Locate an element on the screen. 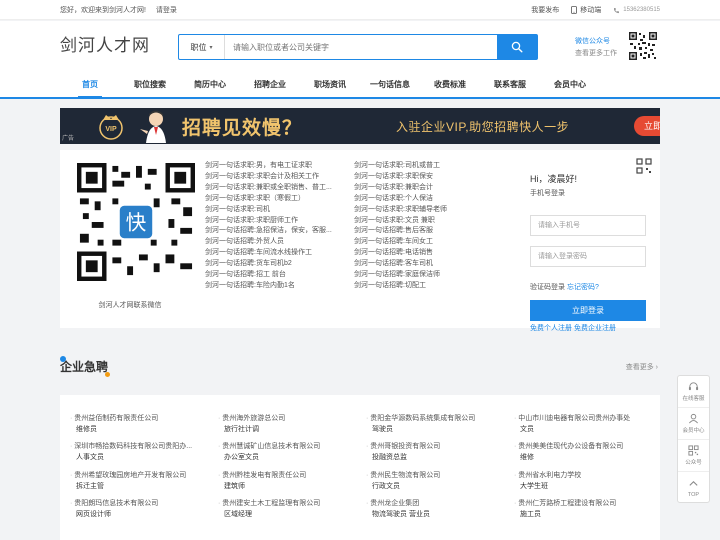 This screenshot has height=540, width=720. job-company: 贵州海外旅游总公司 is located at coordinates (288, 418).